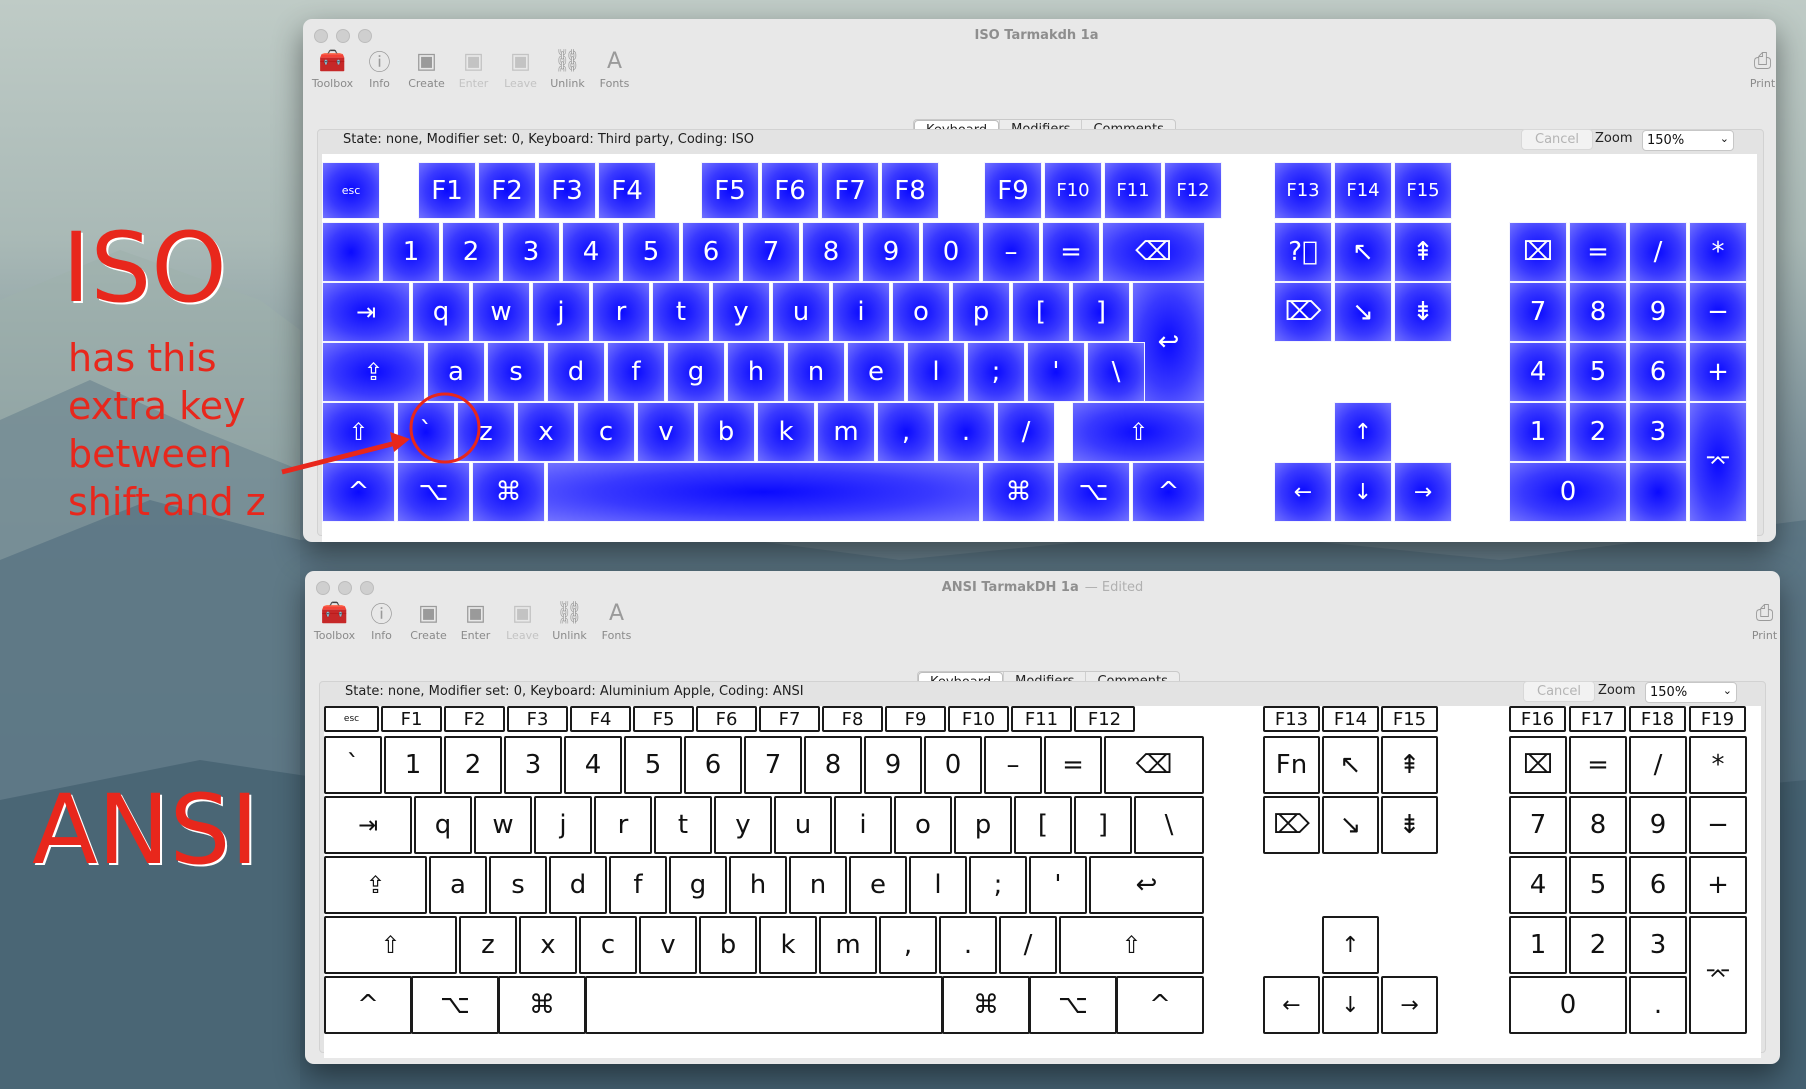 The width and height of the screenshot is (1806, 1089). What do you see at coordinates (413, 765) in the screenshot?
I see `key-1: 1` at bounding box center [413, 765].